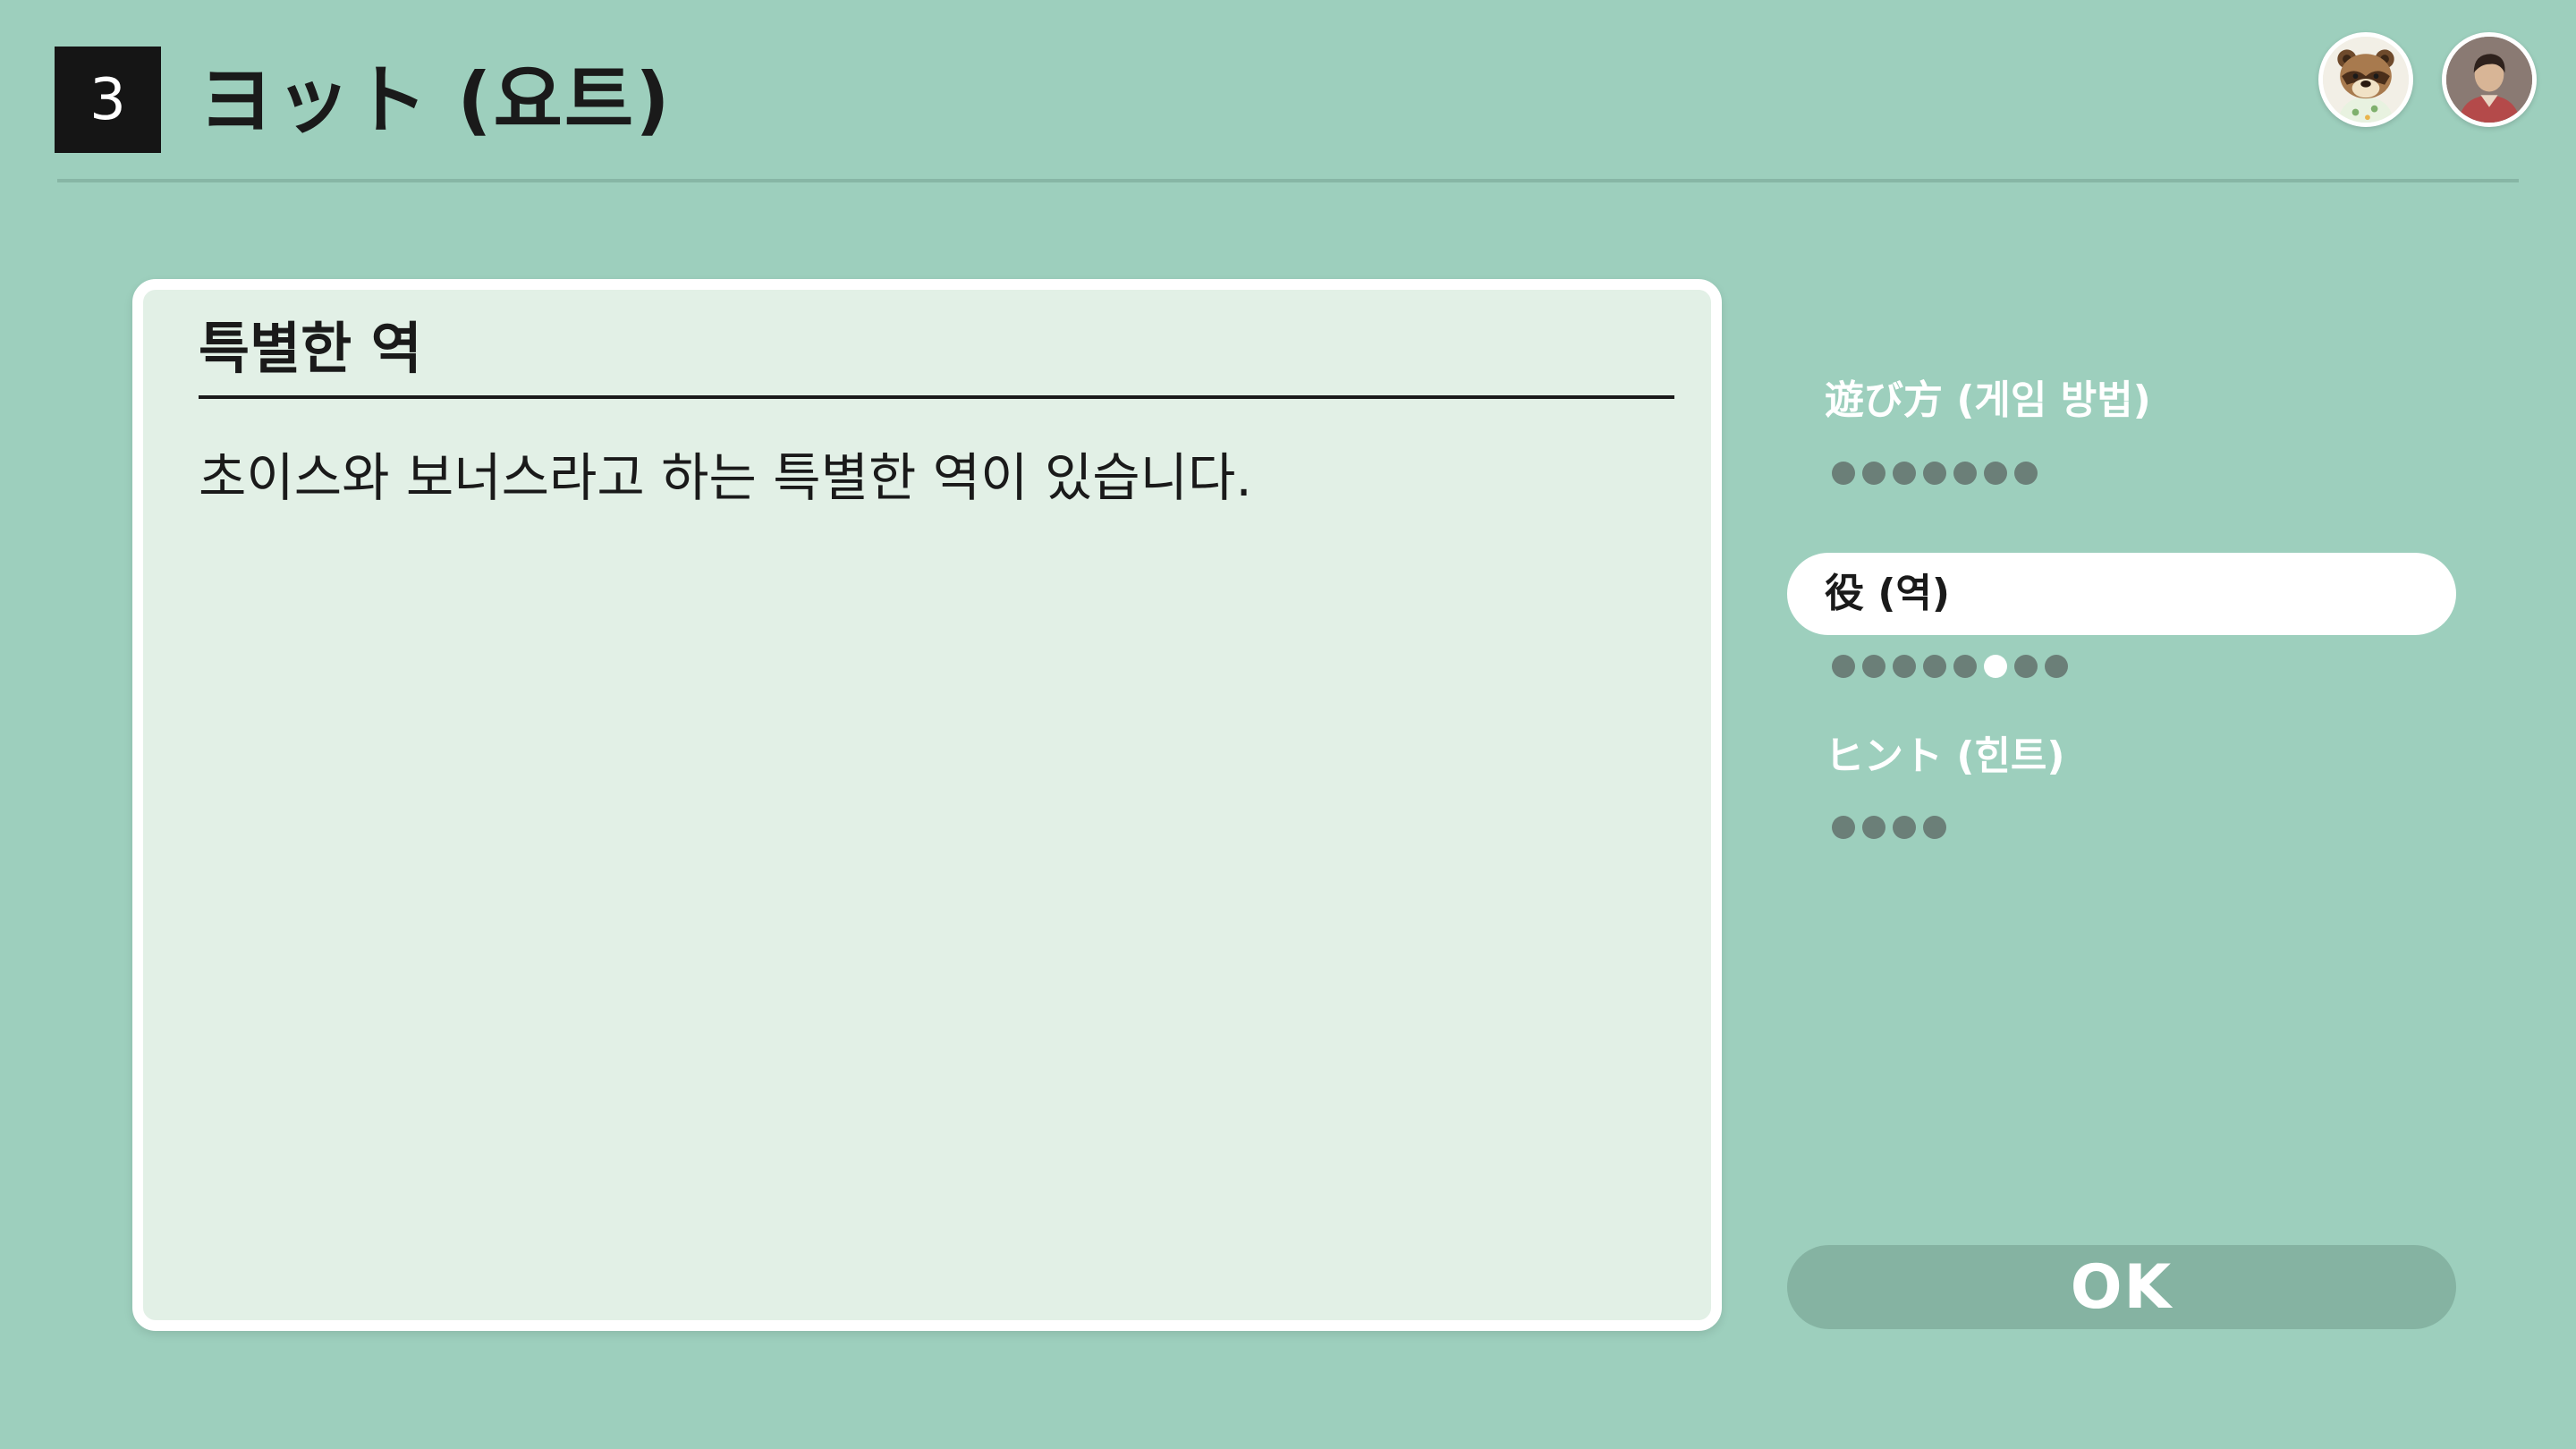 The height and width of the screenshot is (1449, 2576). What do you see at coordinates (1995, 666) in the screenshot?
I see `page-dot-current` at bounding box center [1995, 666].